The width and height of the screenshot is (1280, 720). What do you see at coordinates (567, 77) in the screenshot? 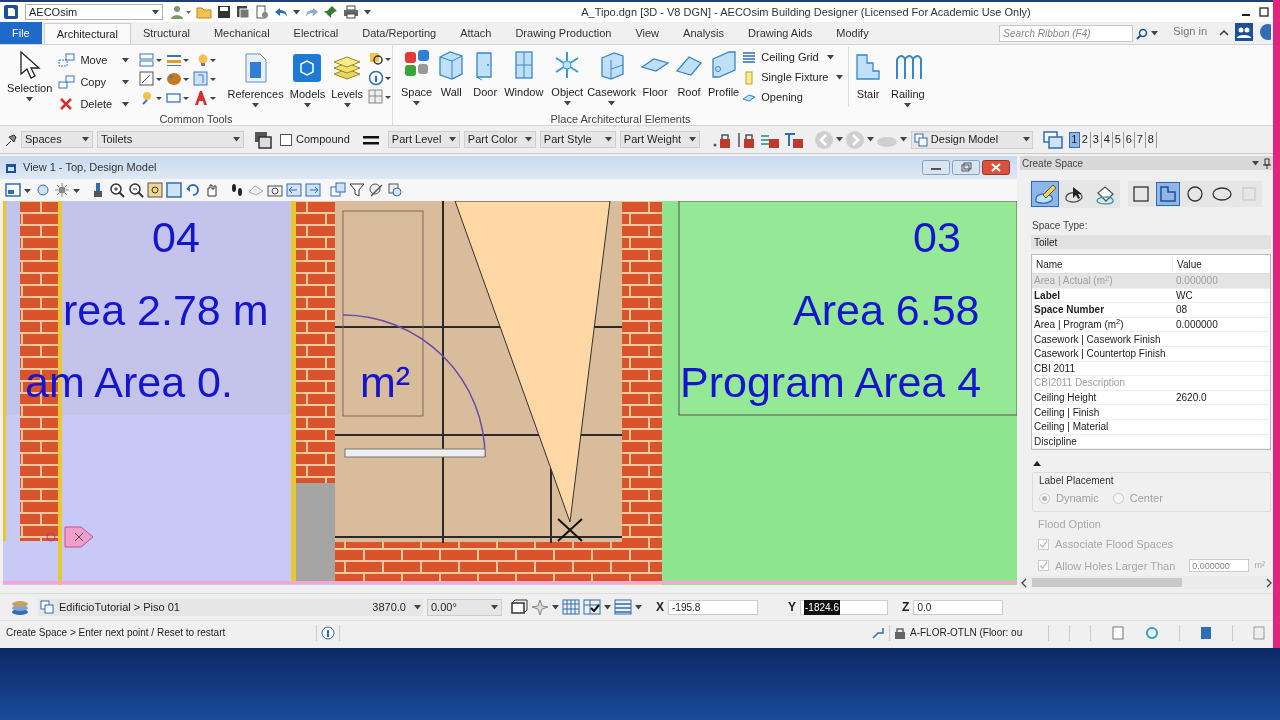
I see `object-button: Object` at bounding box center [567, 77].